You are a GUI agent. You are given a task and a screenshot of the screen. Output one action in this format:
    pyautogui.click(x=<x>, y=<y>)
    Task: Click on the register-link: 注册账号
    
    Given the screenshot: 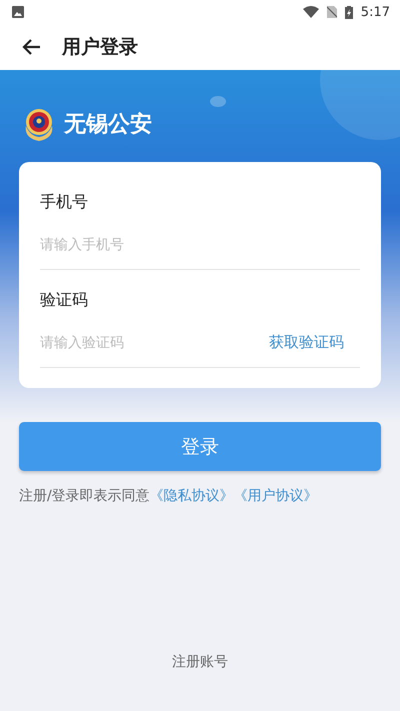 What is the action you would take?
    pyautogui.click(x=200, y=662)
    